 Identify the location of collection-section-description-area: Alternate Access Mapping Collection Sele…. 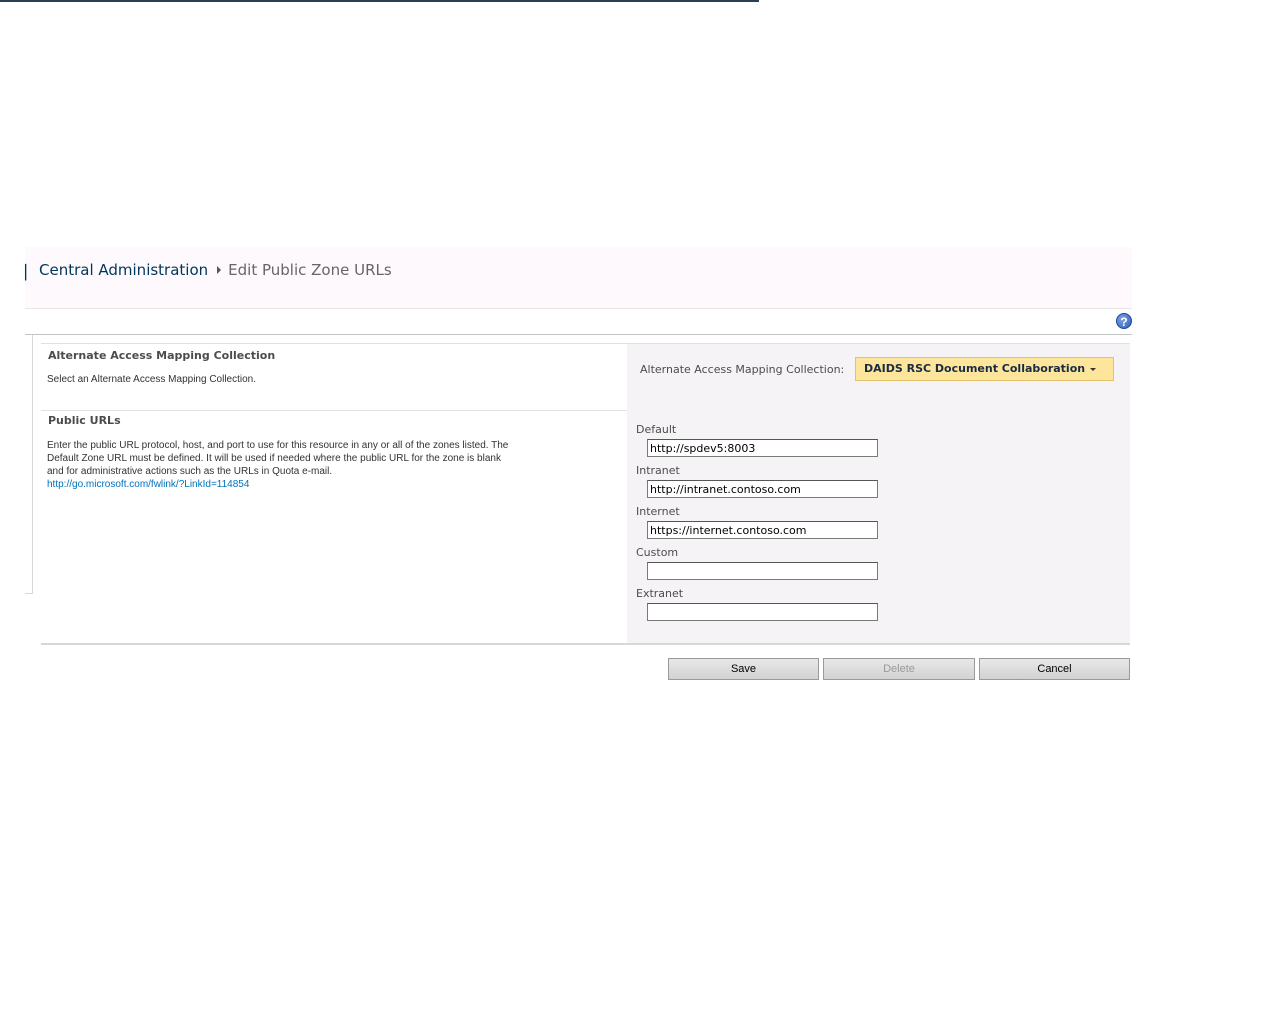
(334, 377).